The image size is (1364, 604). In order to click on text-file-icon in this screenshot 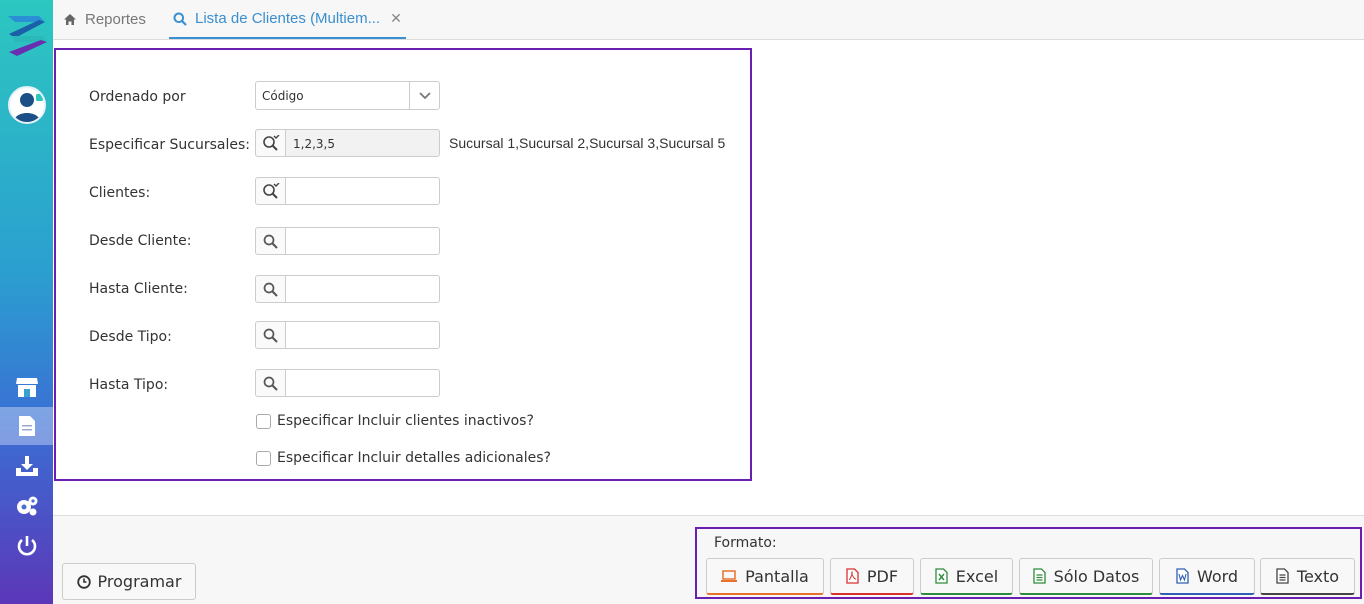, I will do `click(1282, 576)`.